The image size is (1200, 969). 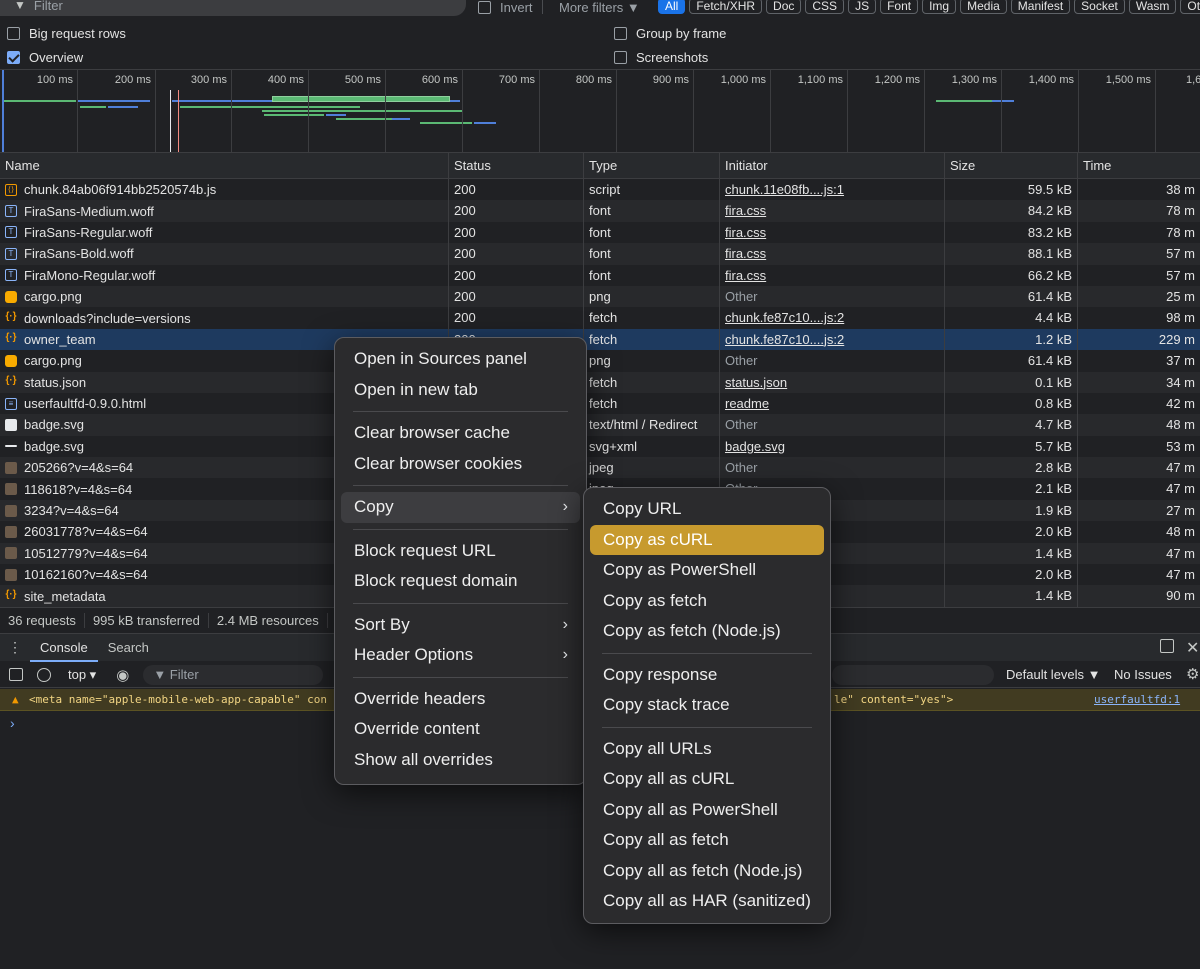 I want to click on menu-item-header-options: Header Options ›, so click(x=460, y=655).